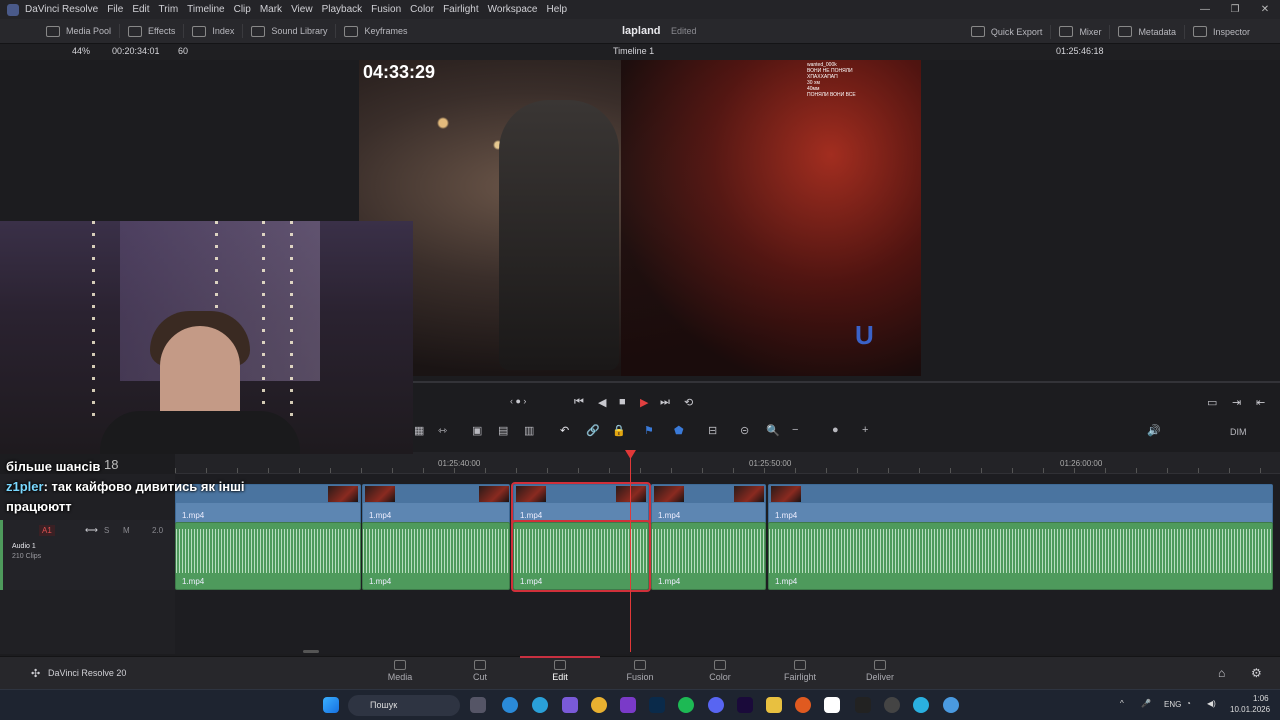 This screenshot has width=1280, height=720. Describe the element at coordinates (518, 401) in the screenshot. I see `jog-icon: ‹ ● ›` at that location.